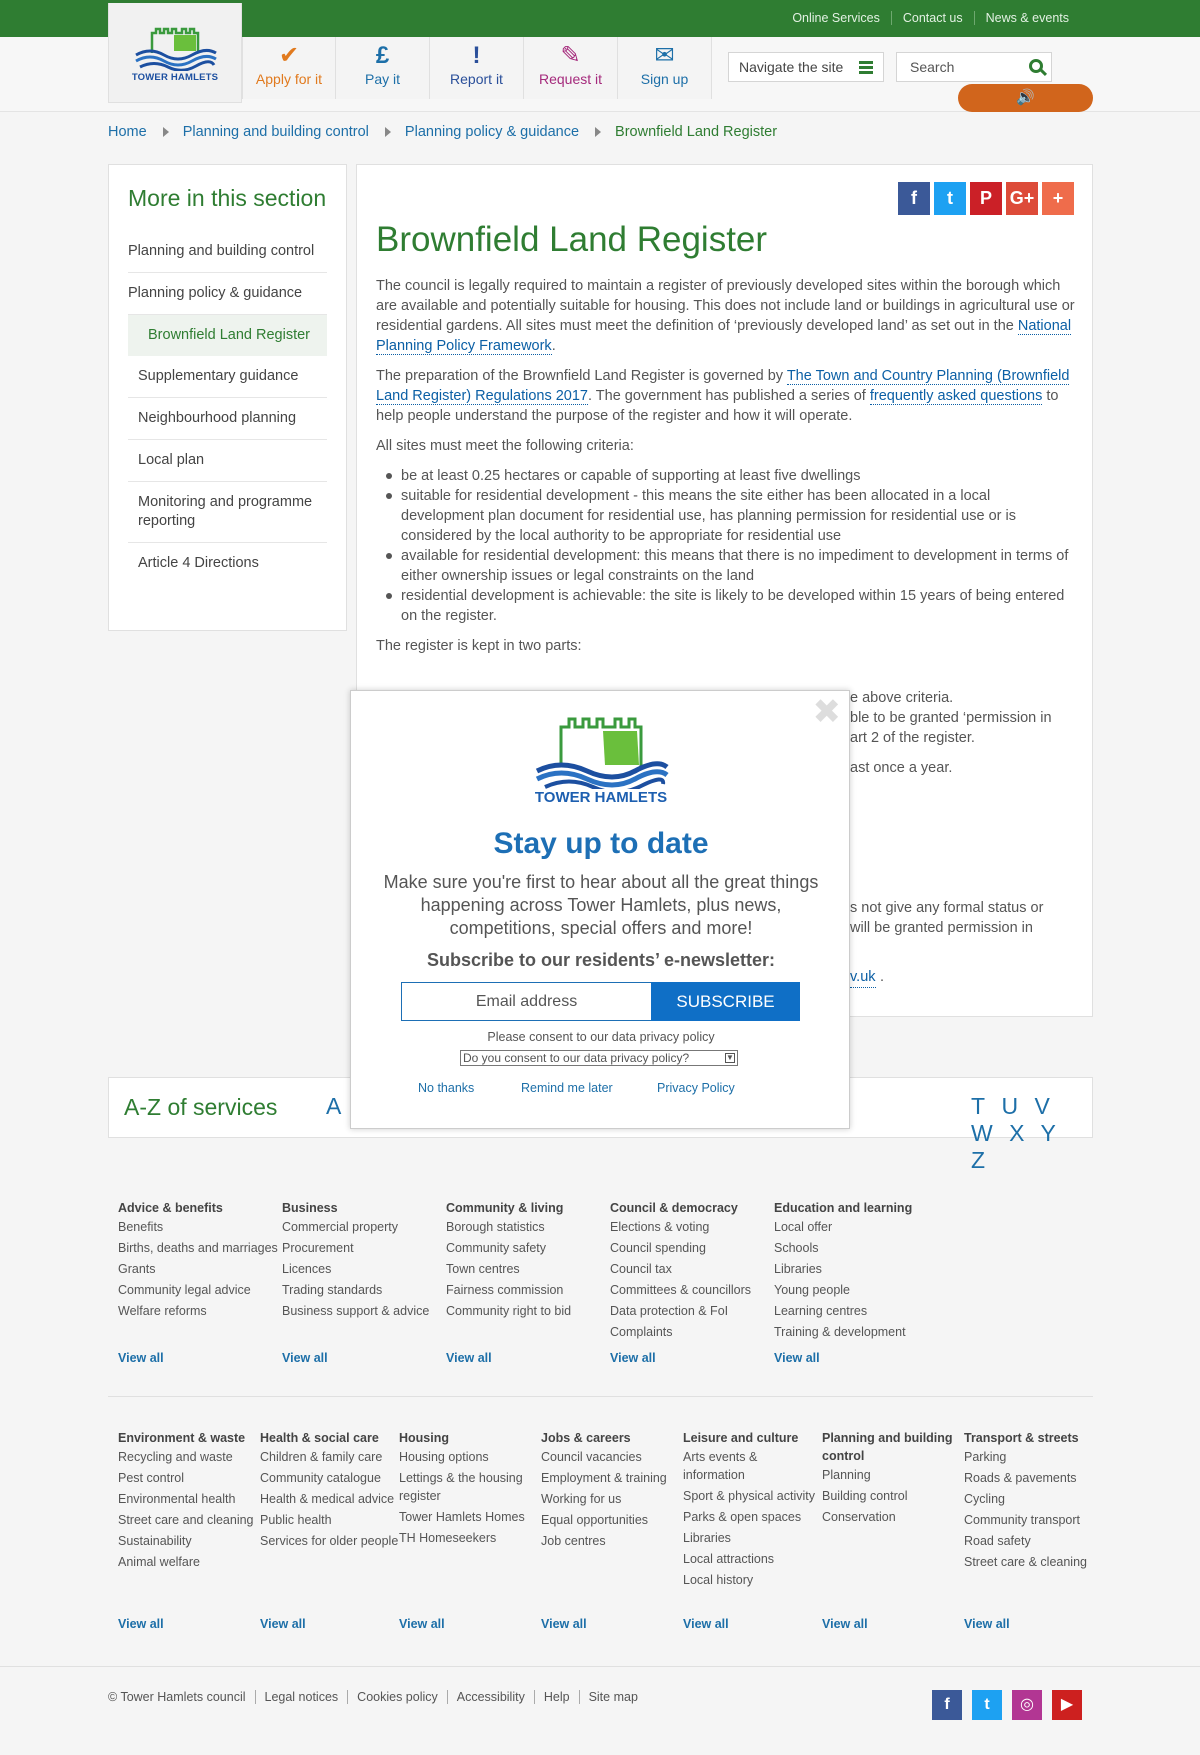 The image size is (1200, 1755). What do you see at coordinates (329, 1520) in the screenshot?
I see `service-link: Public health` at bounding box center [329, 1520].